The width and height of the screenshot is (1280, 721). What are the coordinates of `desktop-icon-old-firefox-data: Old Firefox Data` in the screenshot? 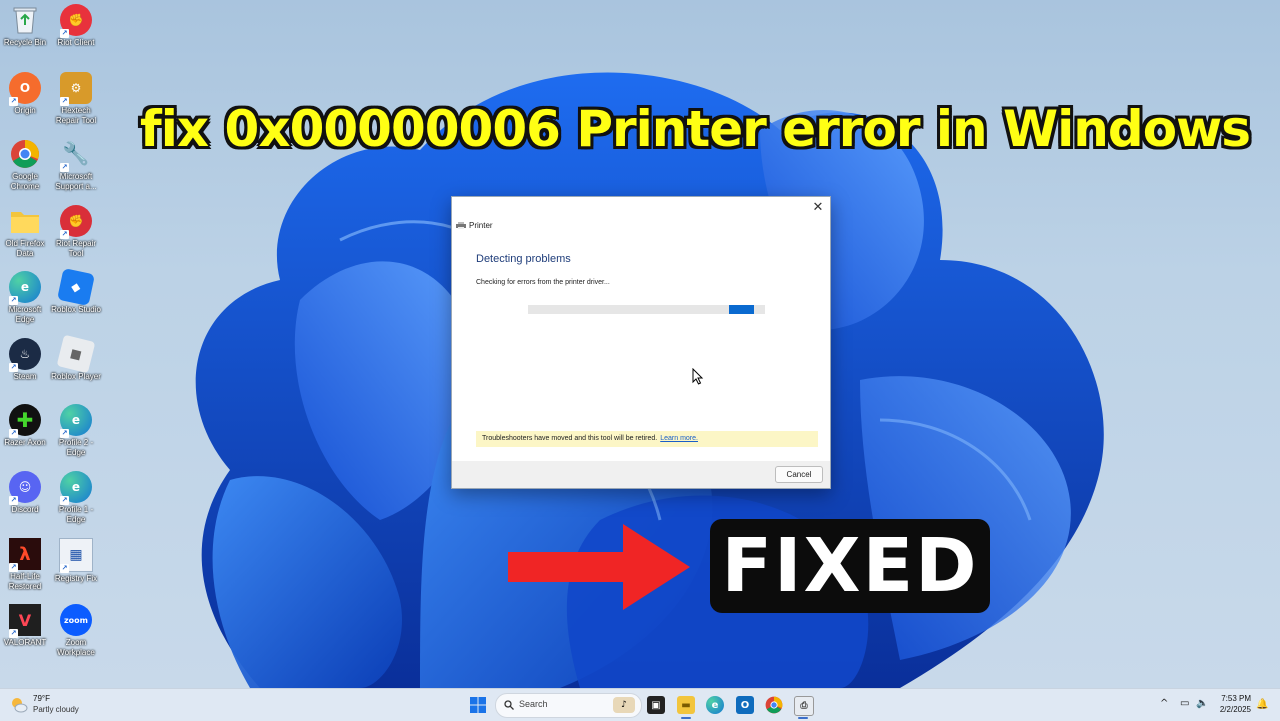 It's located at (25, 232).